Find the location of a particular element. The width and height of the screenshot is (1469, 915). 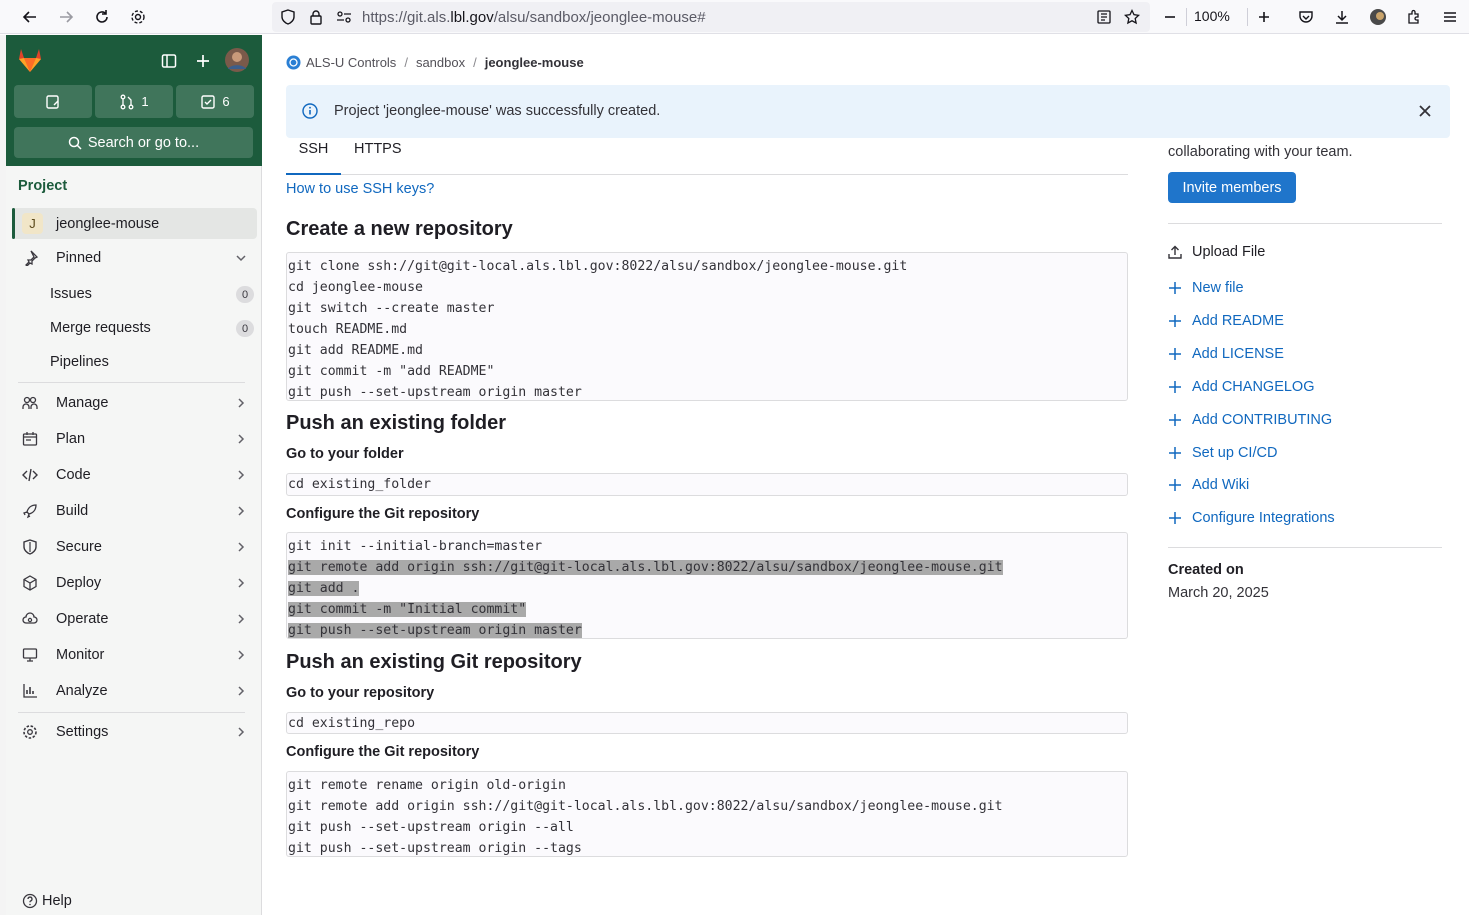

menu-icon is located at coordinates (1450, 17).